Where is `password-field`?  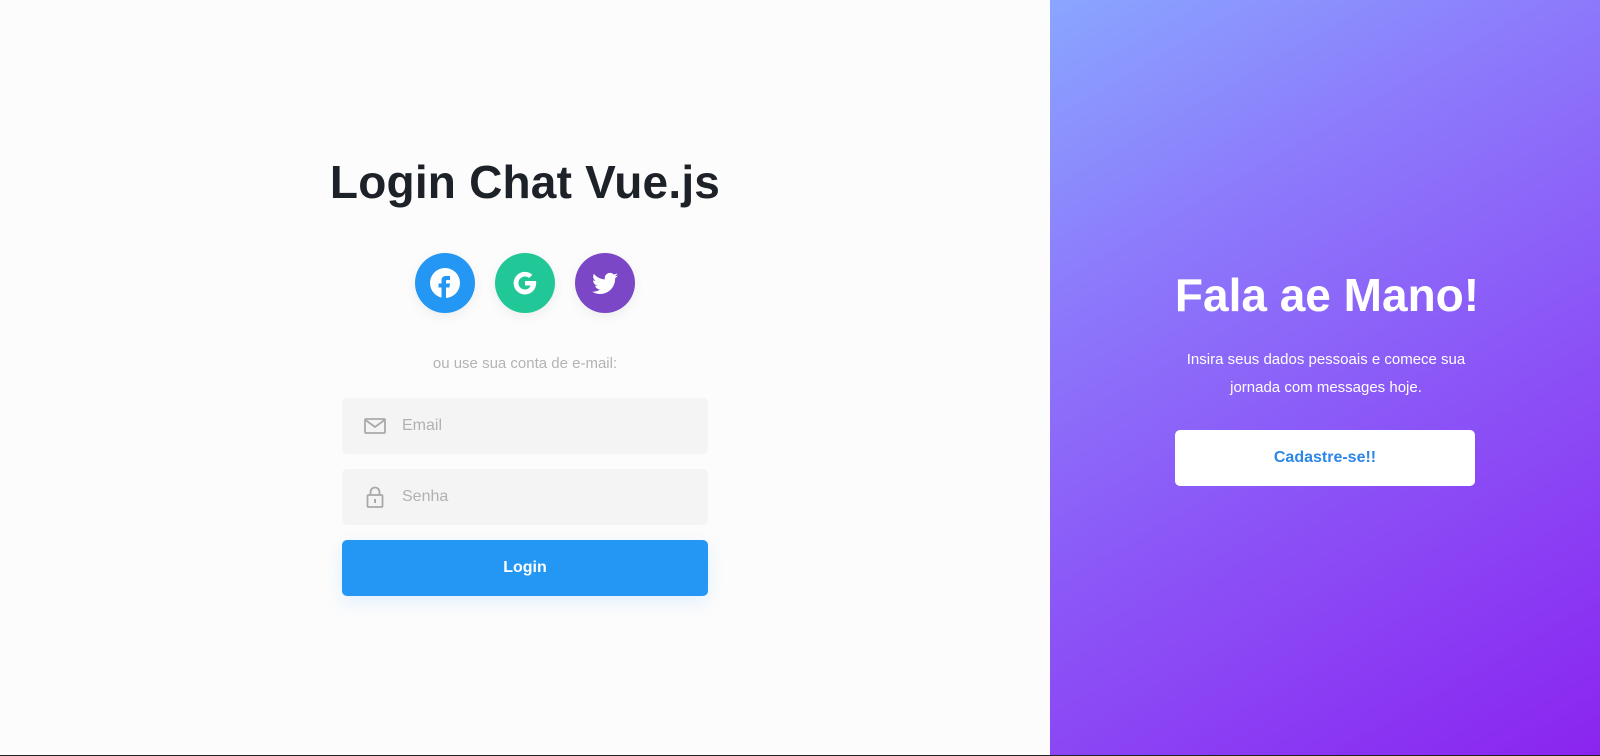
password-field is located at coordinates (525, 497).